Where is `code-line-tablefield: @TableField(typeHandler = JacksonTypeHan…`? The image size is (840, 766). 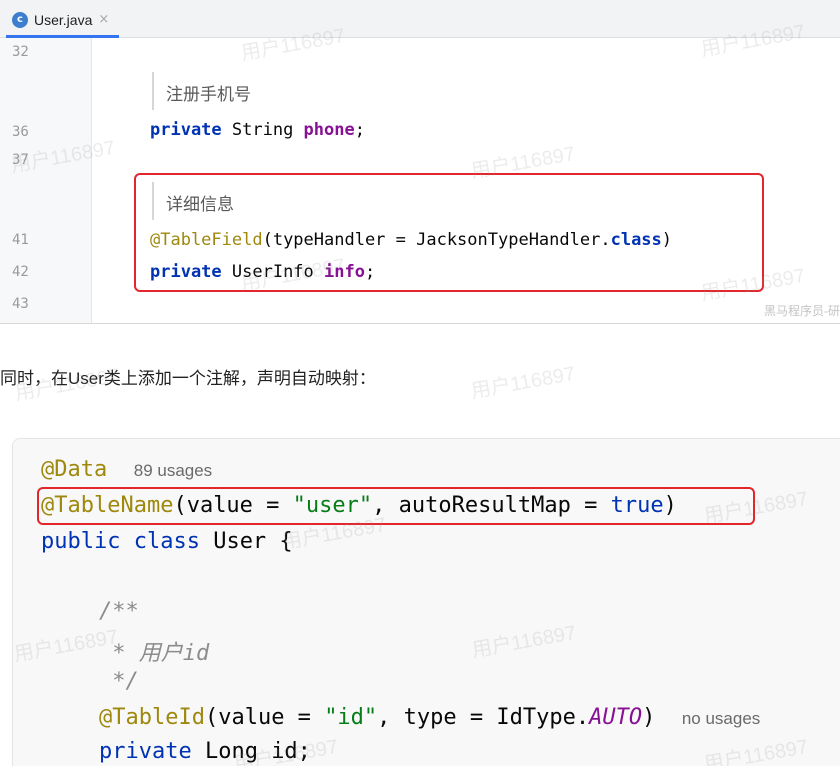
code-line-tablefield: @TableField(typeHandler = JacksonTypeHan… is located at coordinates (411, 240).